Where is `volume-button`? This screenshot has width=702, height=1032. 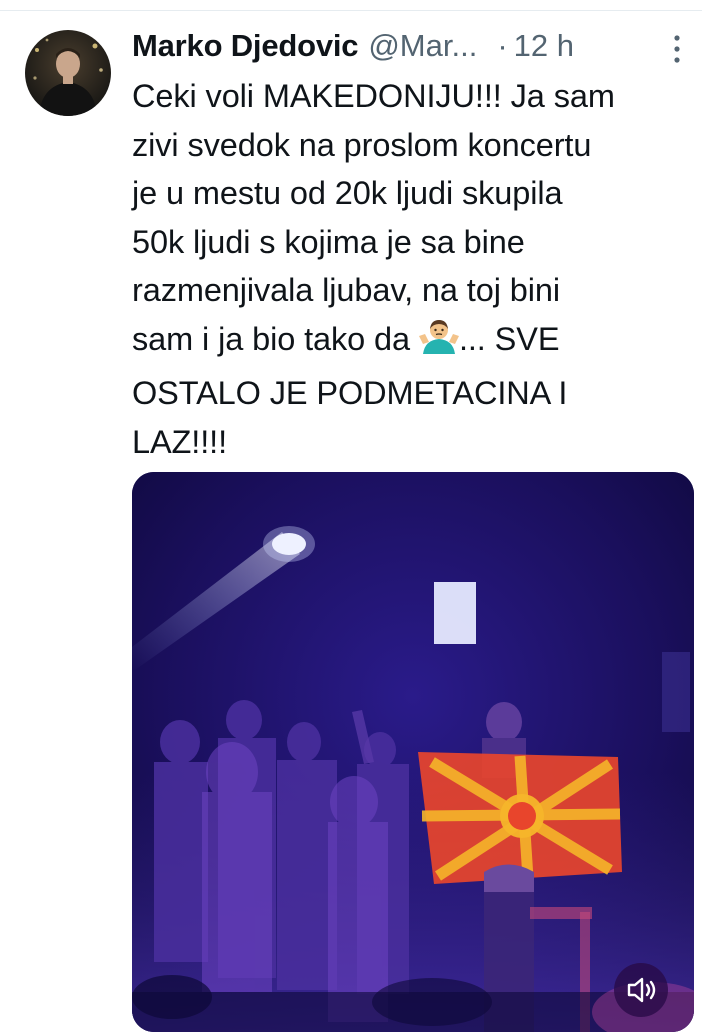 volume-button is located at coordinates (641, 990).